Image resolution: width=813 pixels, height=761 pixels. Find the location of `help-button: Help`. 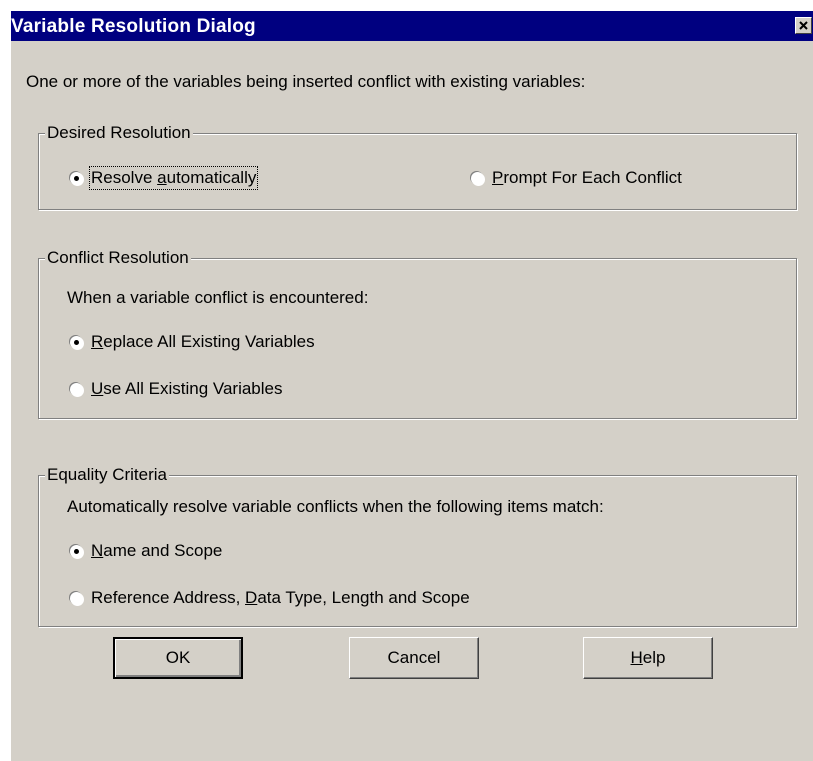

help-button: Help is located at coordinates (648, 658).